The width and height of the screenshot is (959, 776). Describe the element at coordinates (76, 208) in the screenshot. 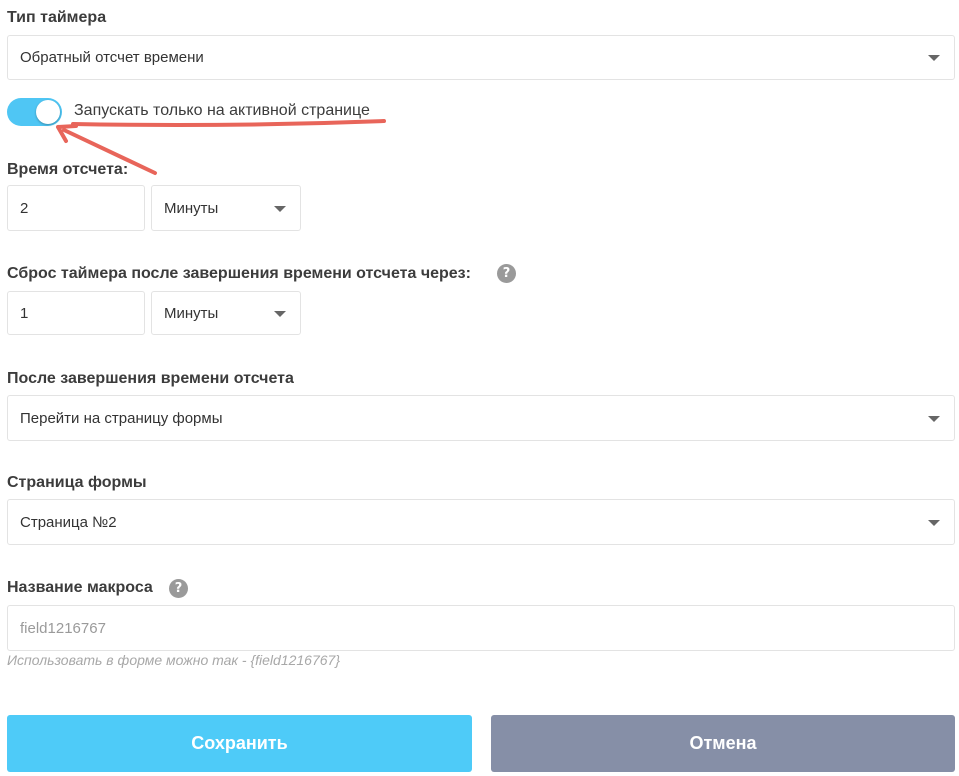

I see `countdown-value-input: 2` at that location.